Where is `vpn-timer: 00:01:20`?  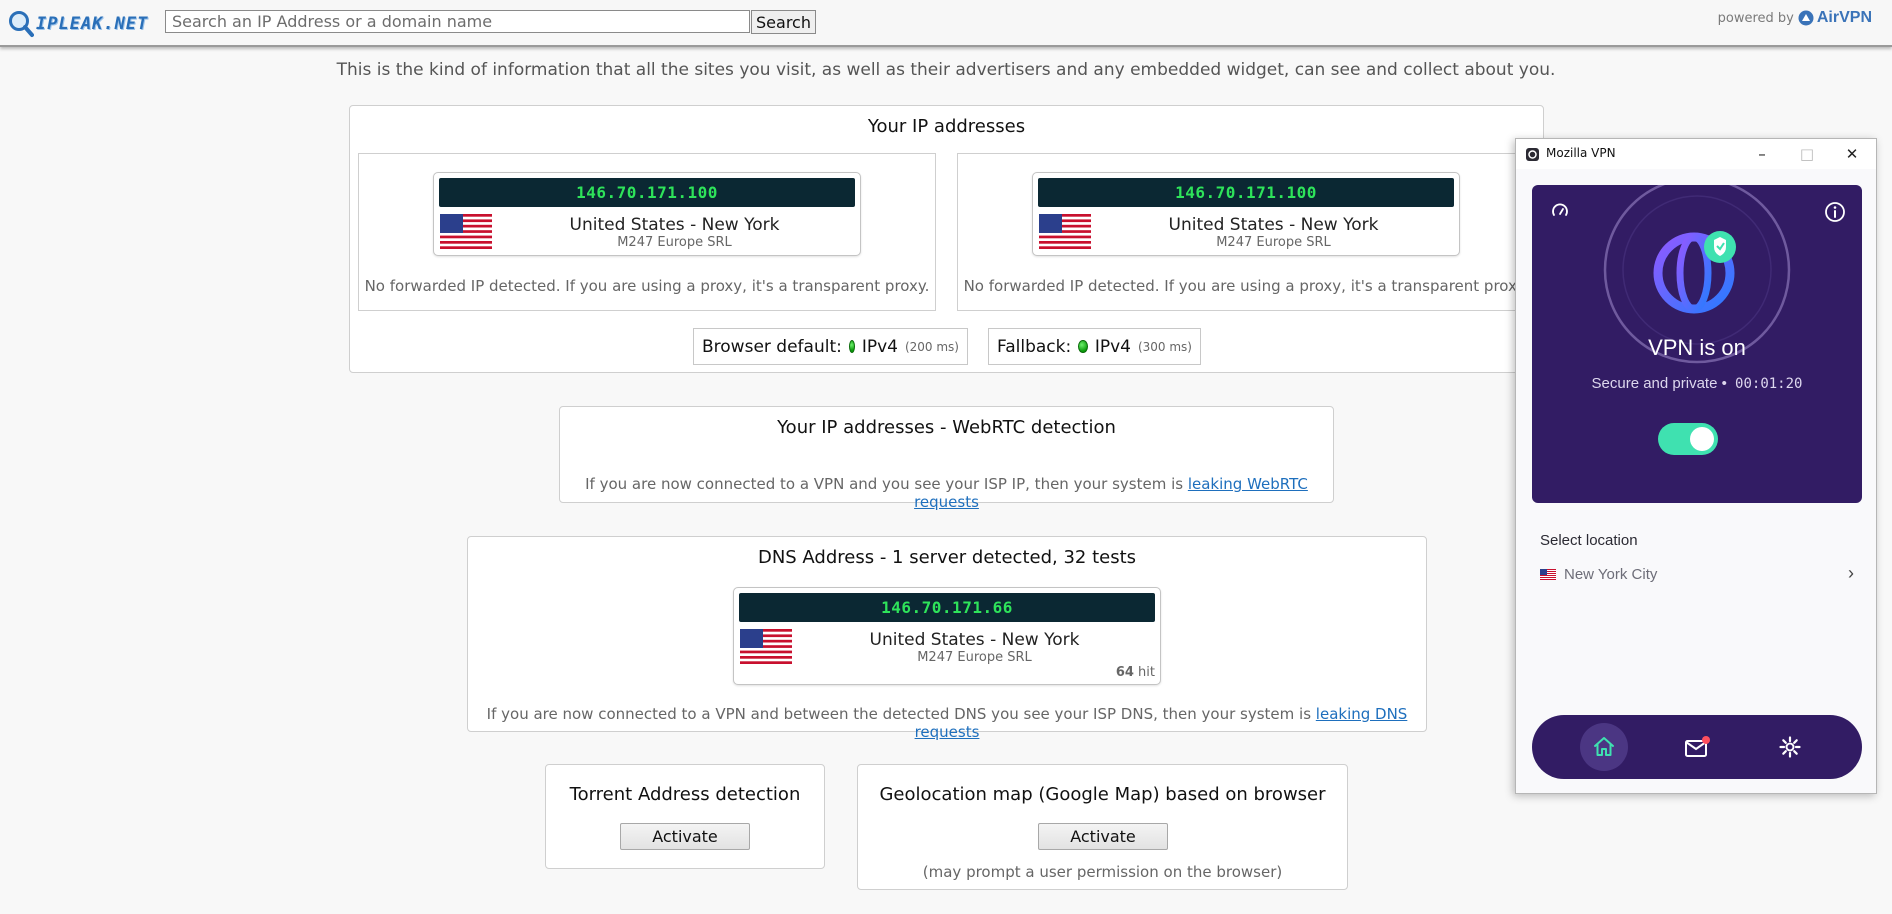
vpn-timer: 00:01:20 is located at coordinates (1769, 384).